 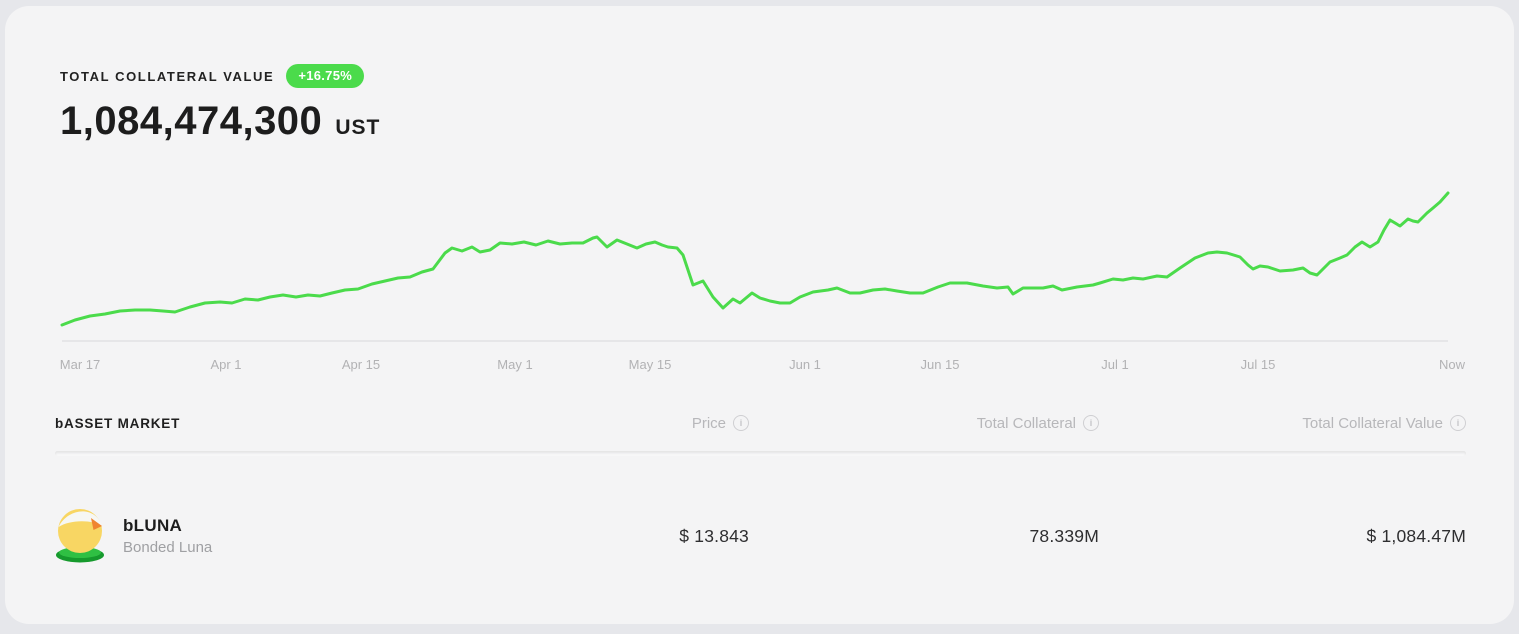 I want to click on total-collateral-label: TOTAL COLLATERAL VALUE, so click(x=167, y=76).